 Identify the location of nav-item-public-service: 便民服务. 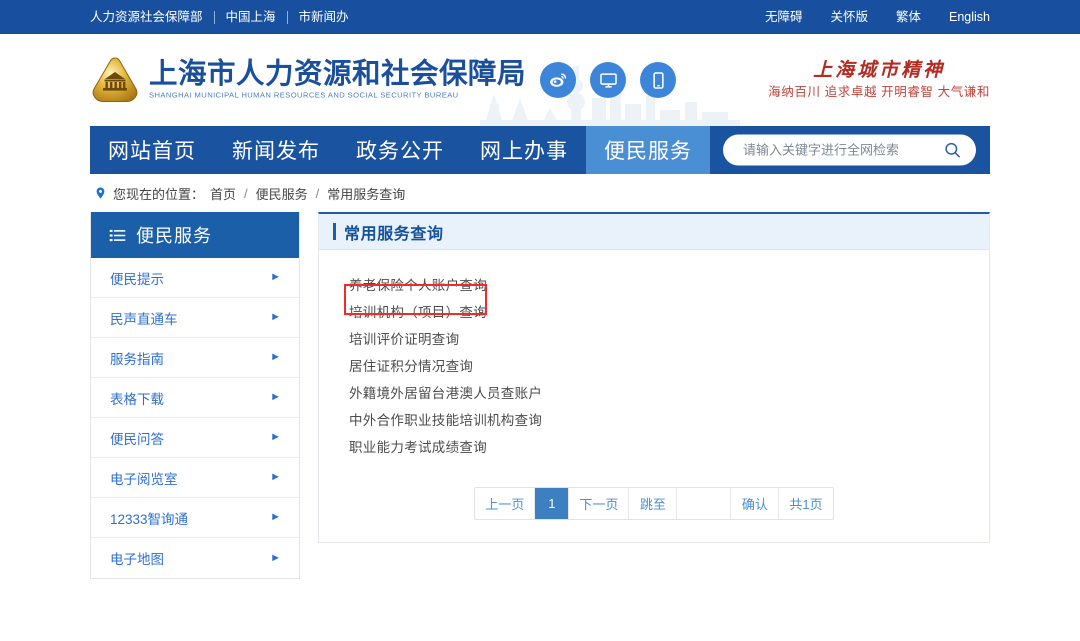
(648, 150).